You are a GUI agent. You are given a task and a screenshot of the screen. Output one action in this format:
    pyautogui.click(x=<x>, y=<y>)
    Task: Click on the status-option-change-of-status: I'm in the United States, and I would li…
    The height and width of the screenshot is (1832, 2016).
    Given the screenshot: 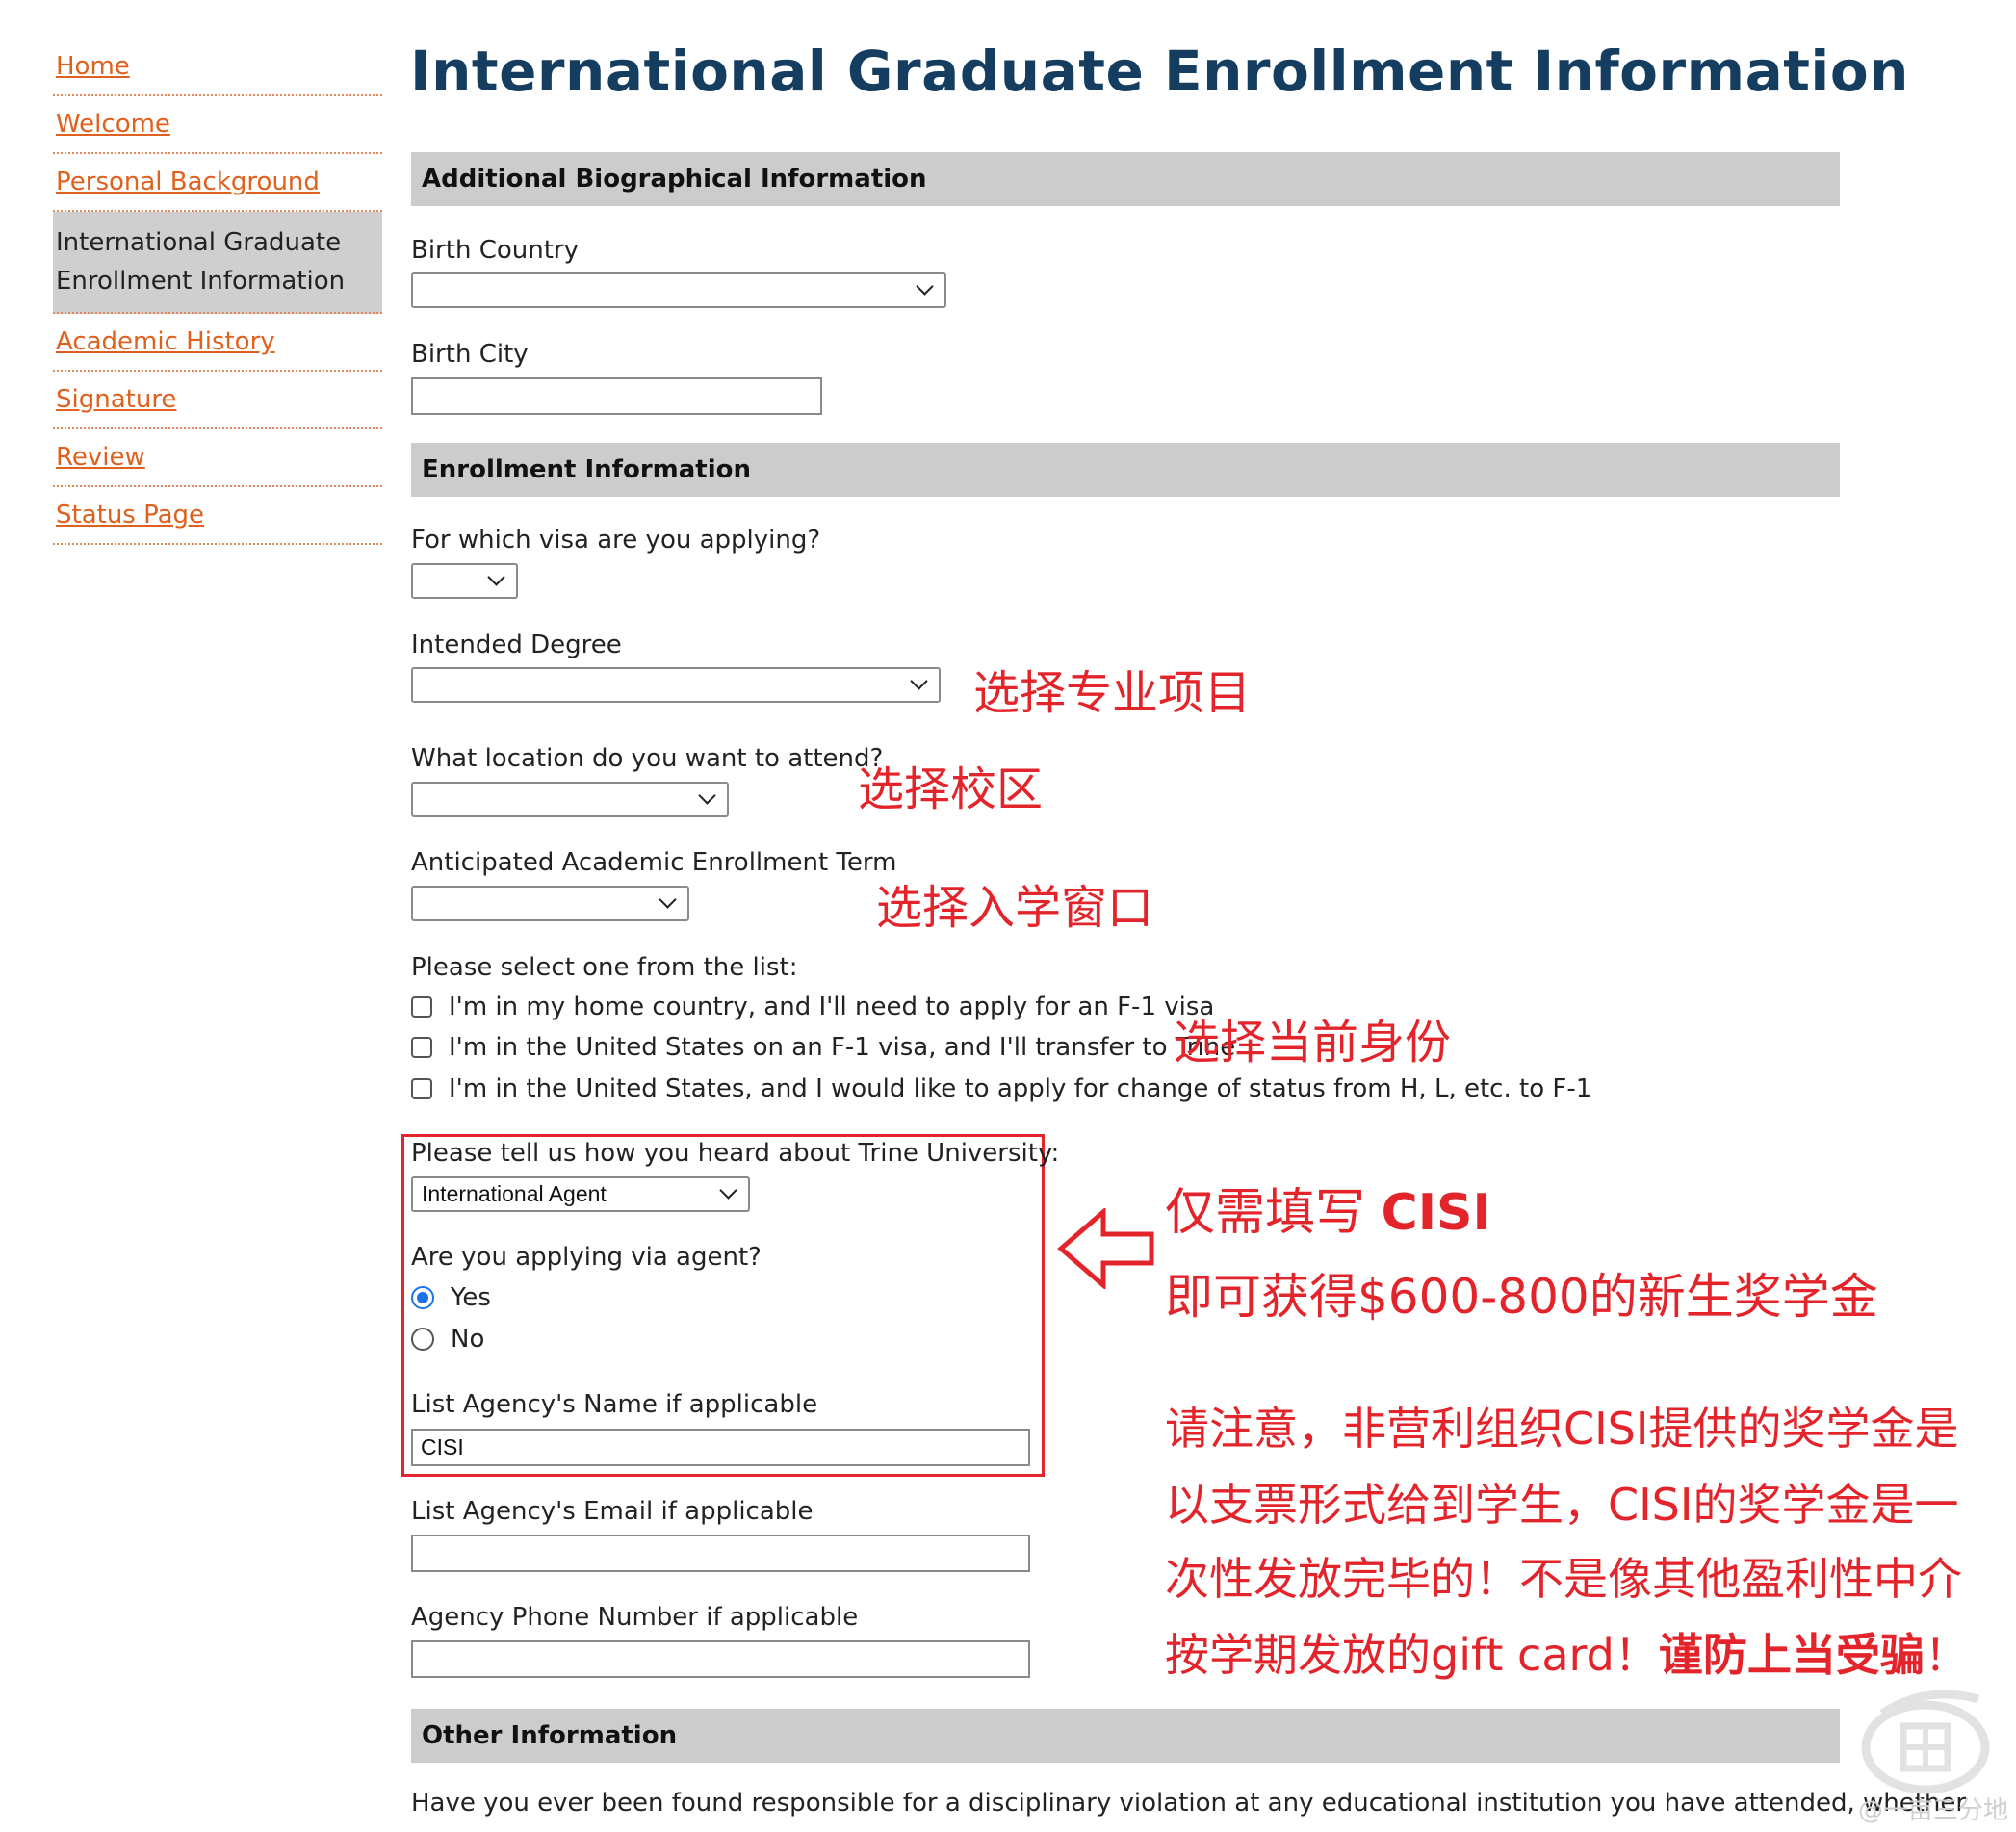 What is the action you would take?
    pyautogui.click(x=1001, y=1088)
    